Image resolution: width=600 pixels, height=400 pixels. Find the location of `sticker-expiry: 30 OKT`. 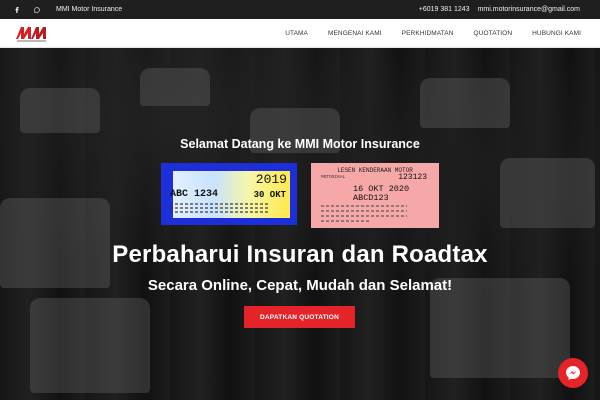

sticker-expiry: 30 OKT is located at coordinates (269, 195).